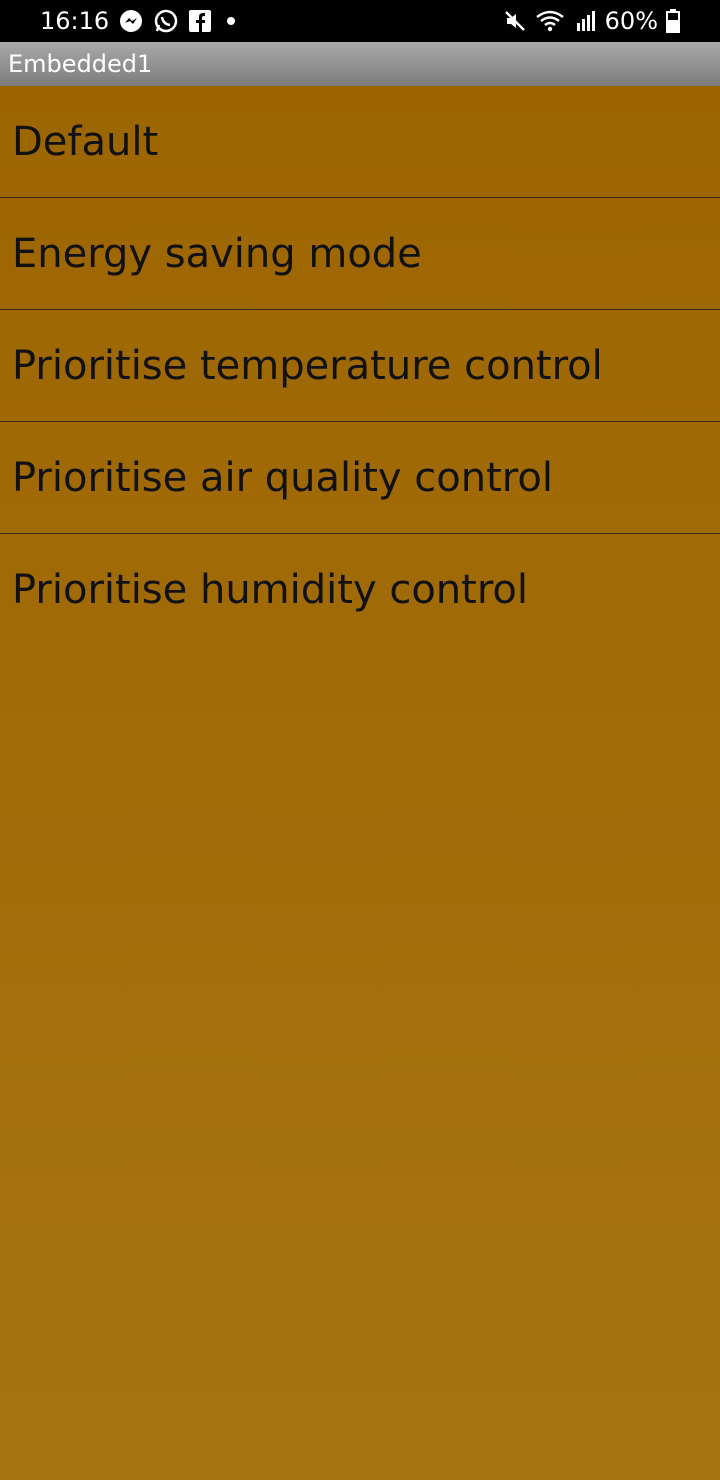  I want to click on list-item-prioritise-humidity: Prioritise humidity control, so click(360, 590).